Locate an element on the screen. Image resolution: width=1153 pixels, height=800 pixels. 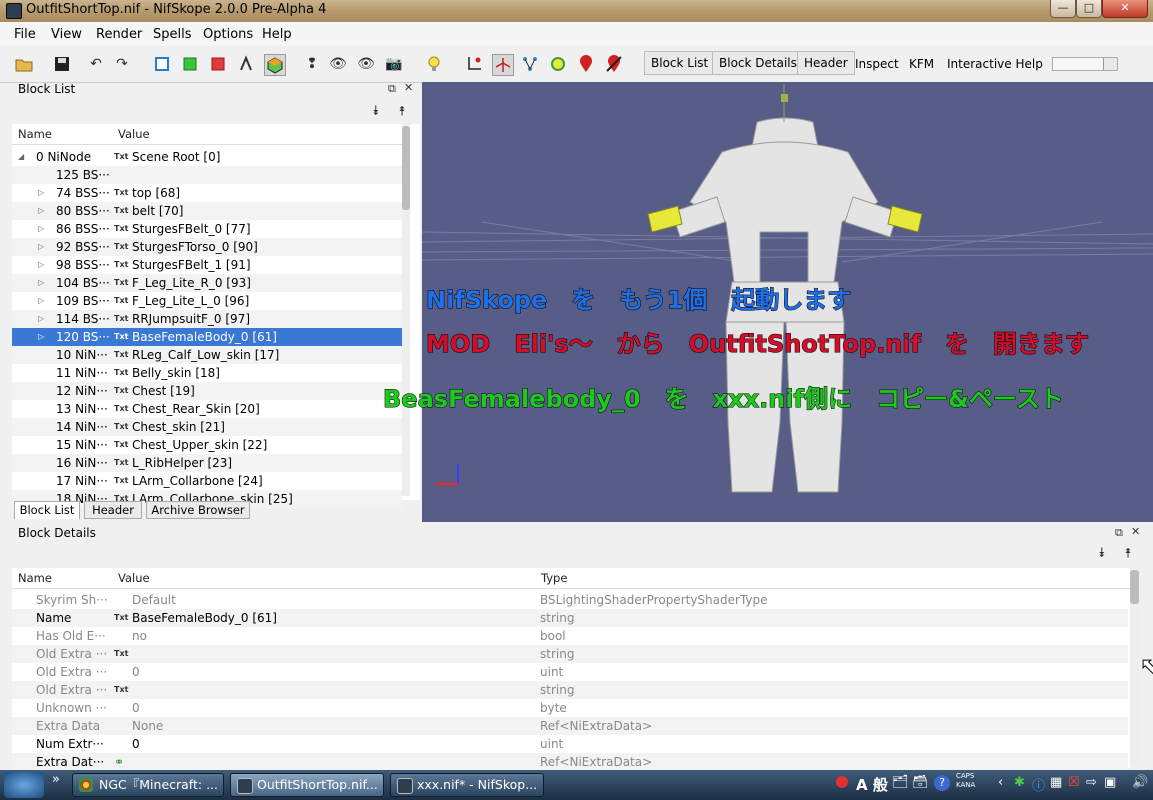
ime-tools-icon: 🗃 is located at coordinates (920, 782).